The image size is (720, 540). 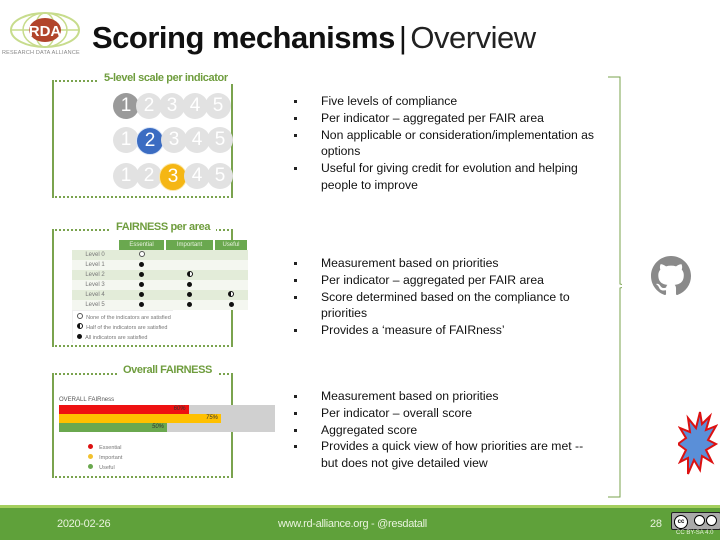 What do you see at coordinates (448, 413) in the screenshot?
I see `bullet-item: Per indicator – overall score` at bounding box center [448, 413].